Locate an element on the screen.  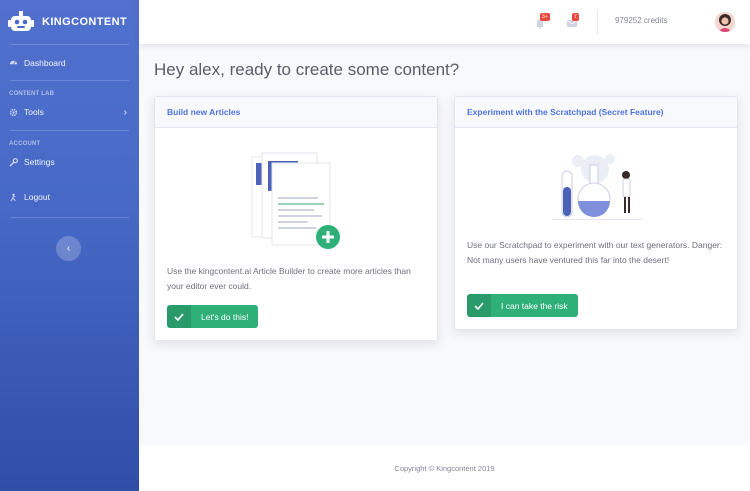
lets-do-this-button: Let's do this! is located at coordinates (213, 316).